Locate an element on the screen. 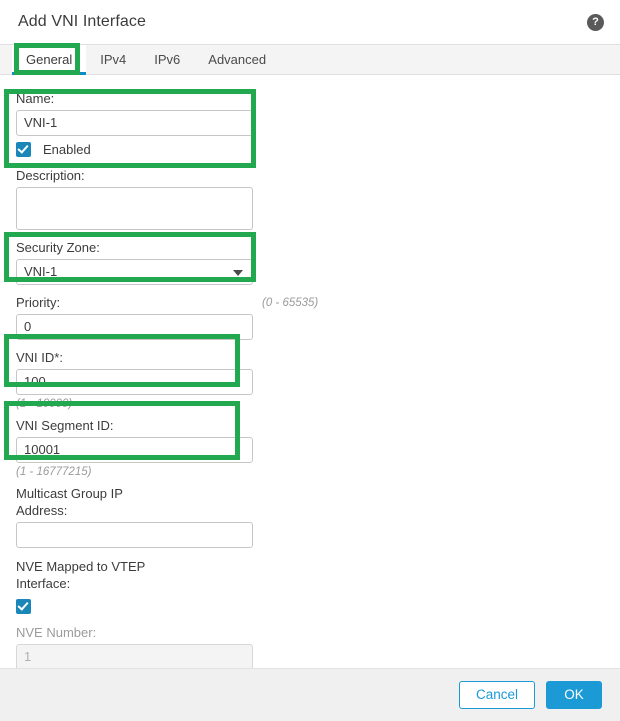  field-vni-segment-id: VNI Segment ID: (1 - 16777215) is located at coordinates (318, 447).